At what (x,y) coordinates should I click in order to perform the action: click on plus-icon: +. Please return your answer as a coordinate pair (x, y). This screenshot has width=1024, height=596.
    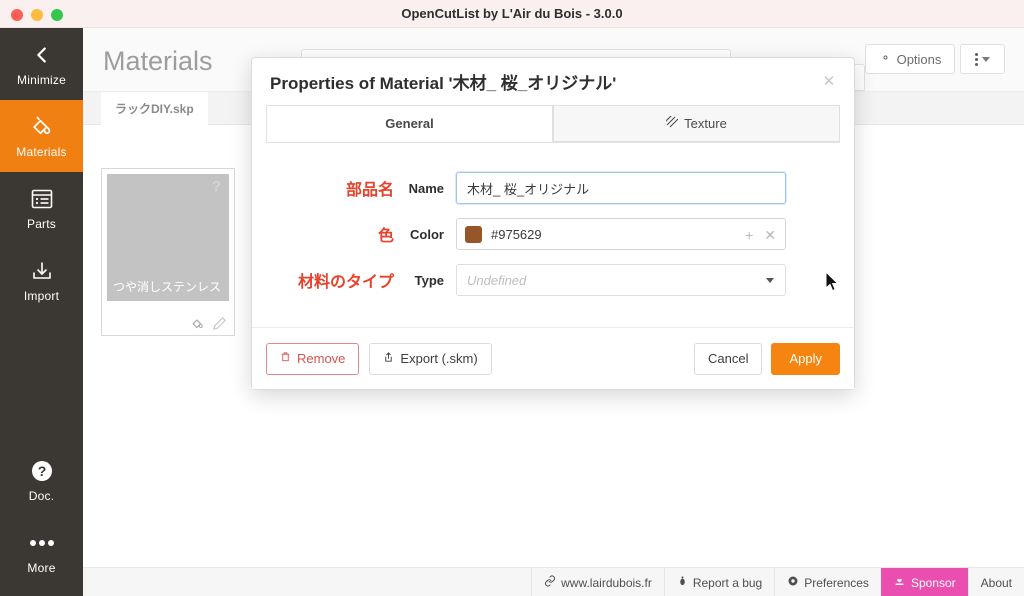
    Looking at the image, I should click on (749, 235).